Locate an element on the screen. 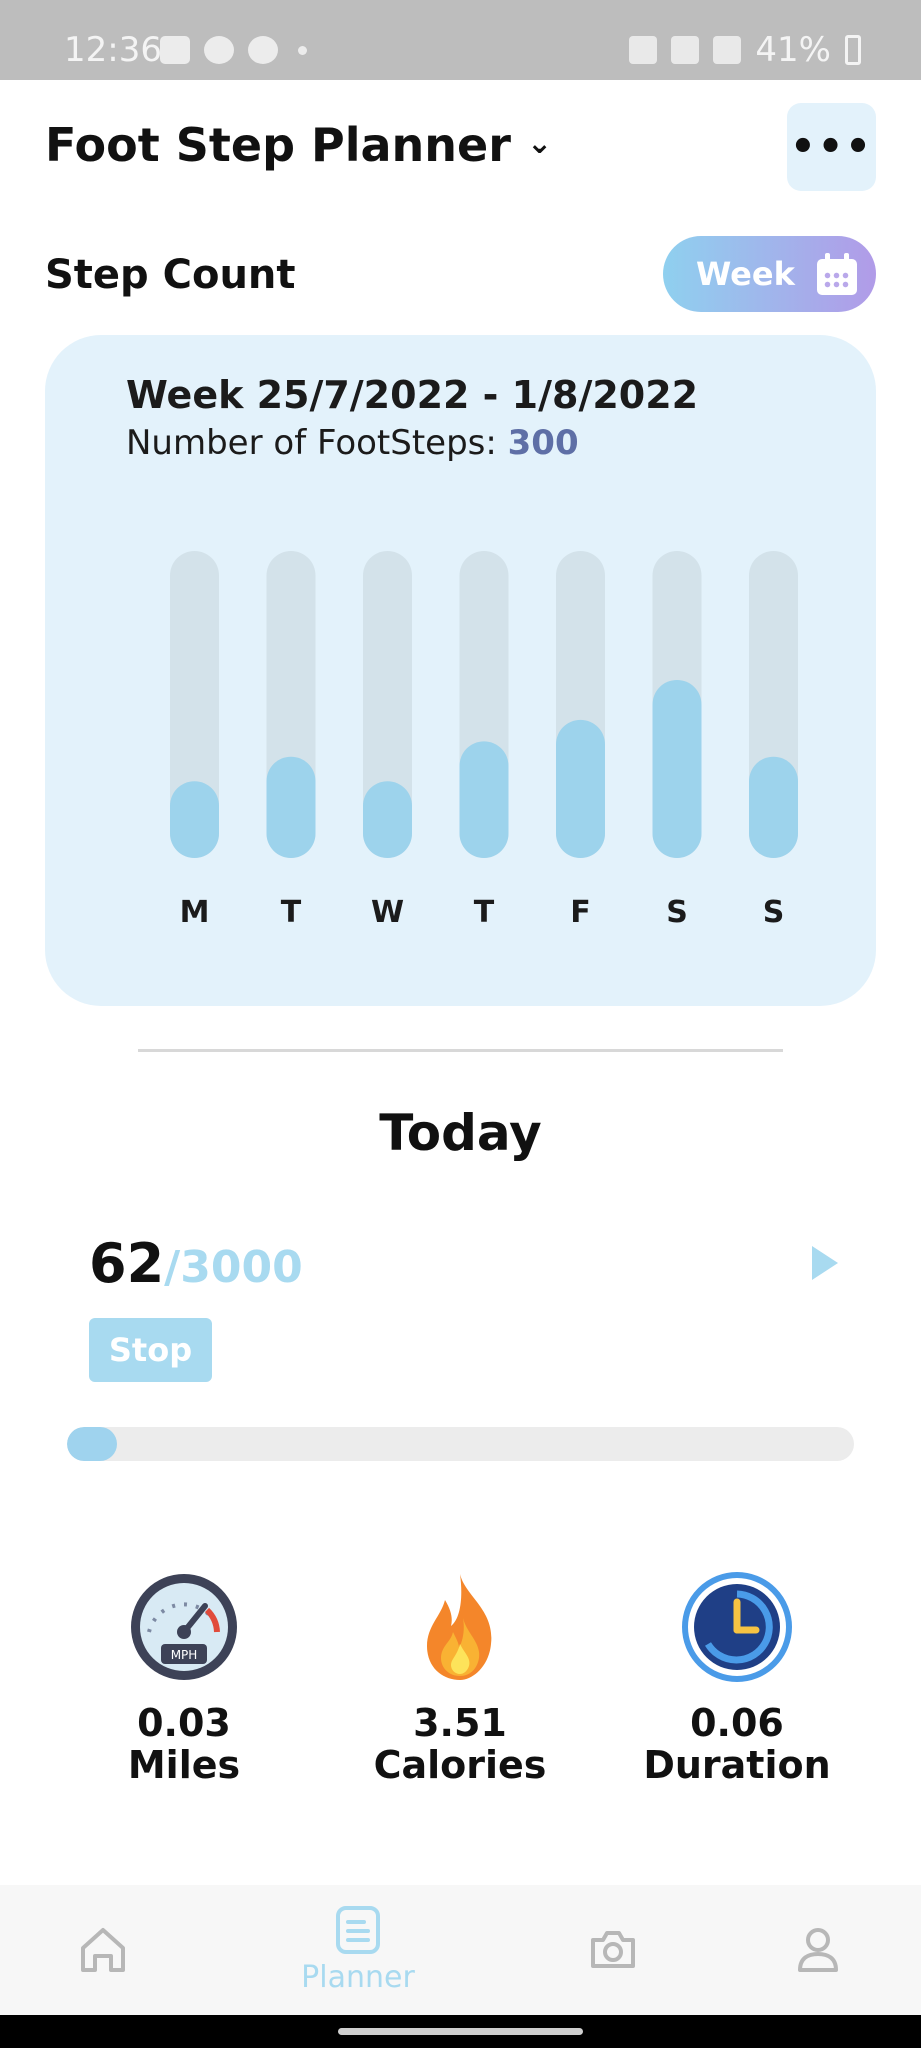  system-navigation-bar is located at coordinates (460, 2031).